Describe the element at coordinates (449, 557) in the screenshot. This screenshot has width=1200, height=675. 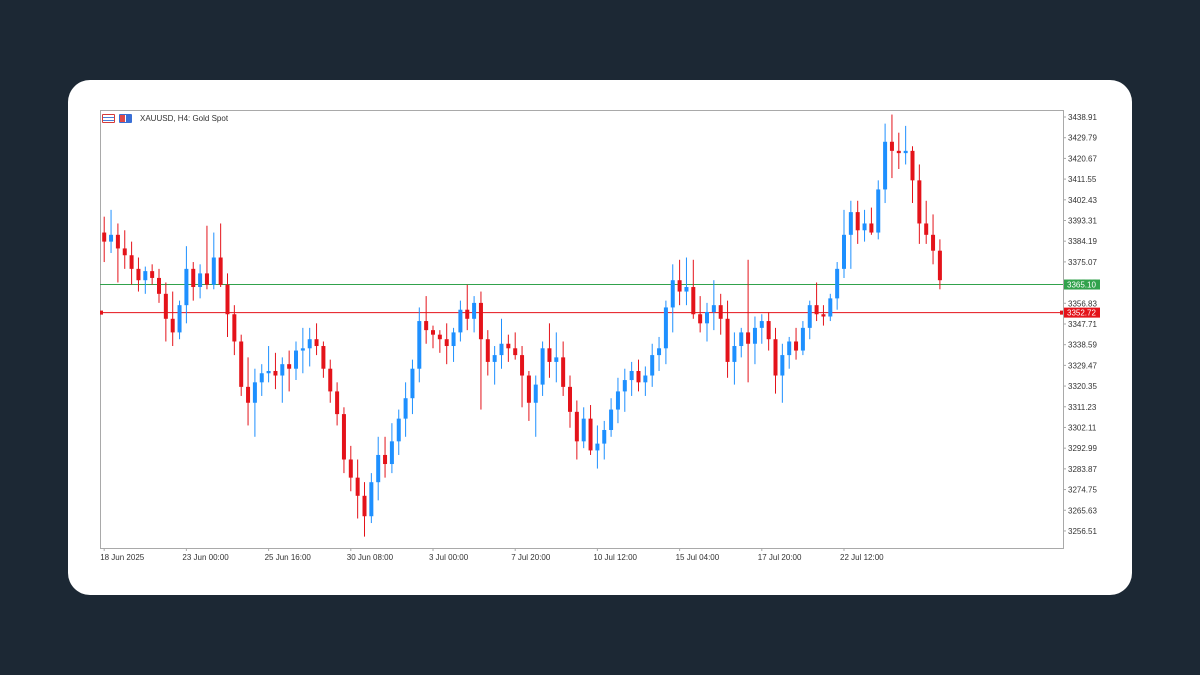
I see `x-tick-label: 3 Jul 00:00` at that location.